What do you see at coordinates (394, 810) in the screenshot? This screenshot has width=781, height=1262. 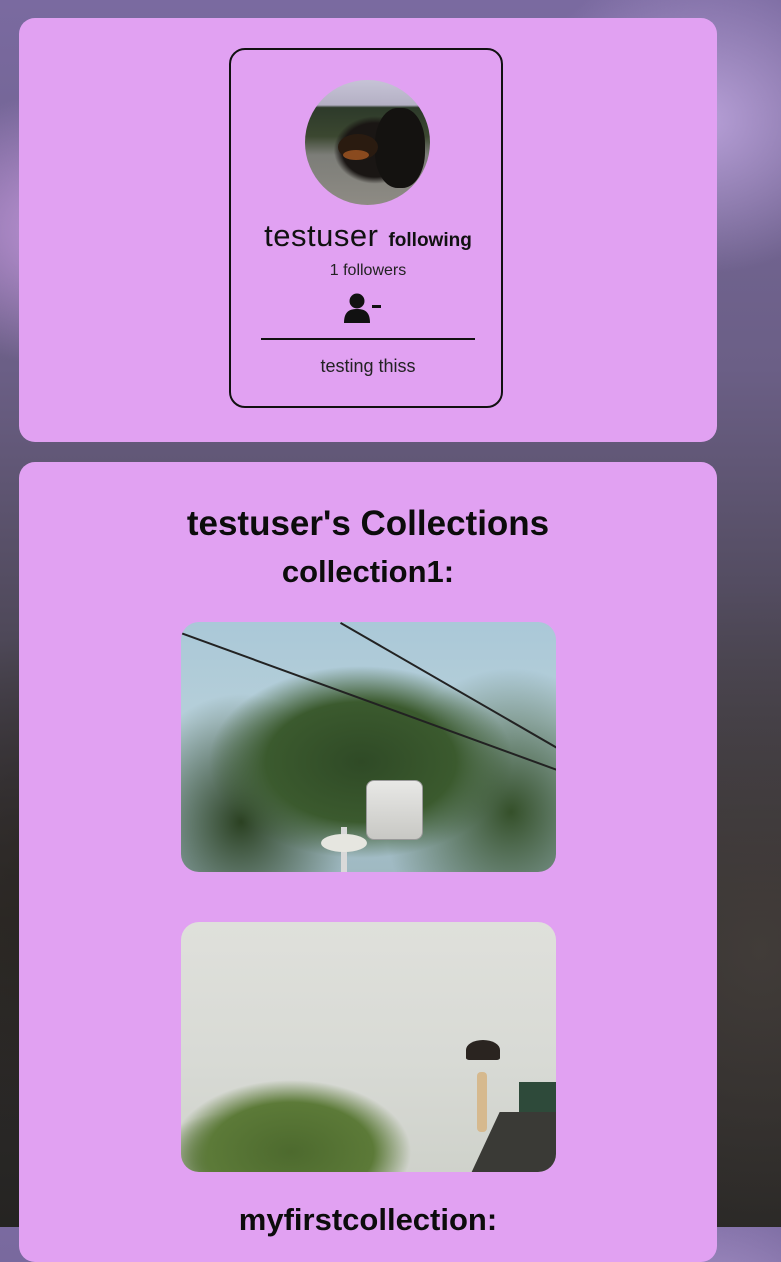 I see `photo-gondola` at bounding box center [394, 810].